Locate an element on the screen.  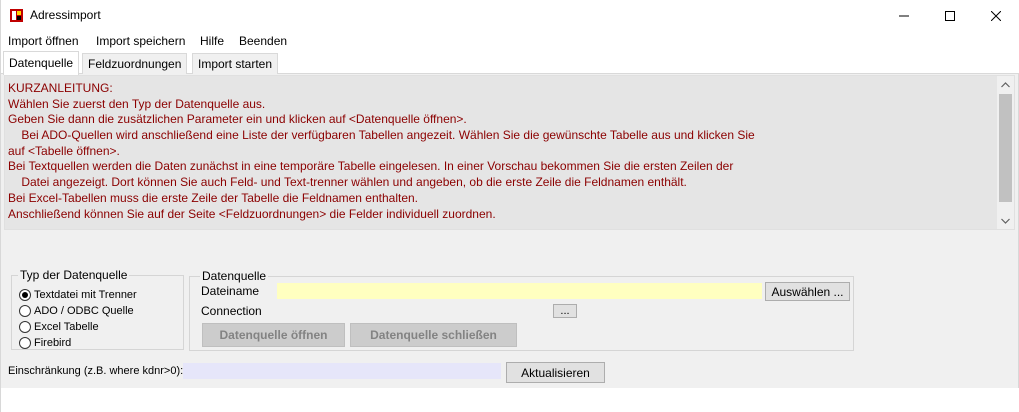
chevron-down-icon is located at coordinates (1005, 221).